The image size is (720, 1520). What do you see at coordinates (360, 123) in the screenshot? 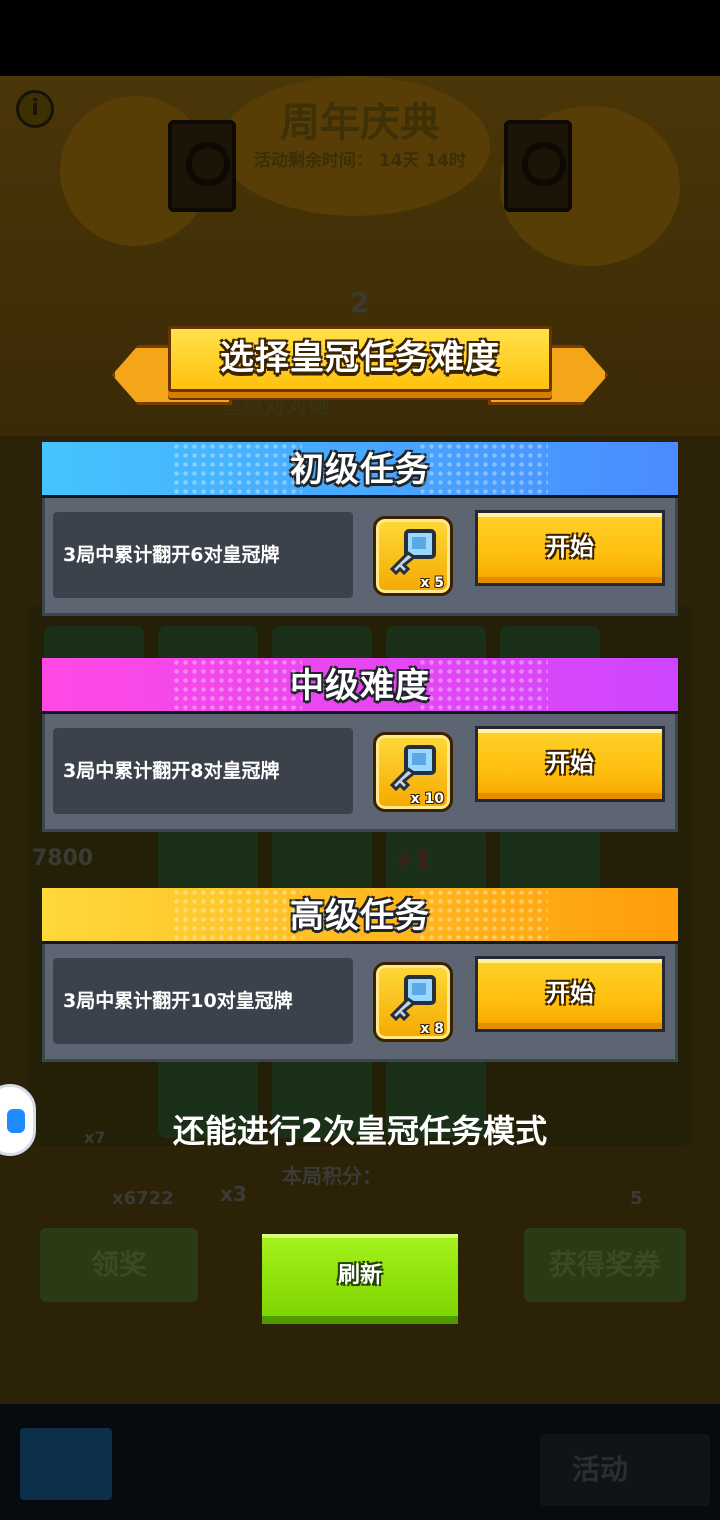
I see `event-title: 周年庆典` at bounding box center [360, 123].